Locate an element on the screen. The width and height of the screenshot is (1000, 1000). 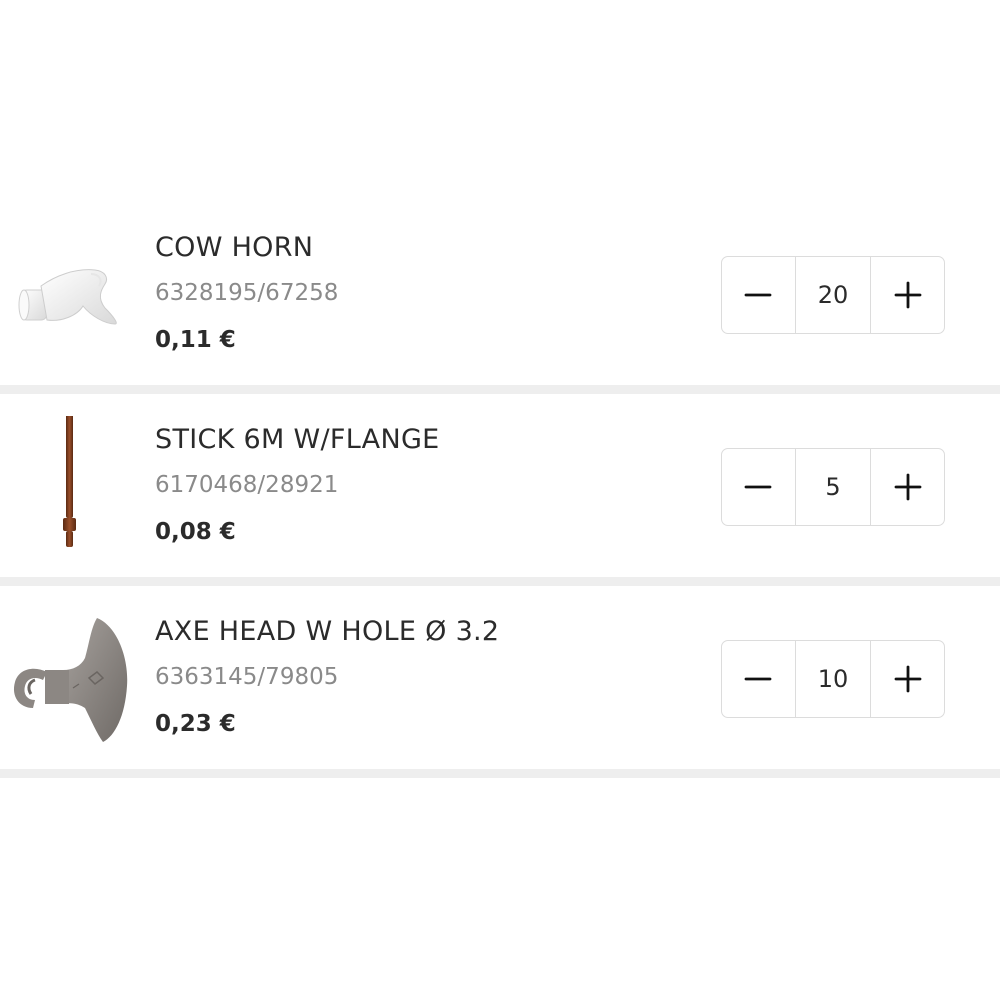
quantity-stepper: 20 is located at coordinates (833, 295).